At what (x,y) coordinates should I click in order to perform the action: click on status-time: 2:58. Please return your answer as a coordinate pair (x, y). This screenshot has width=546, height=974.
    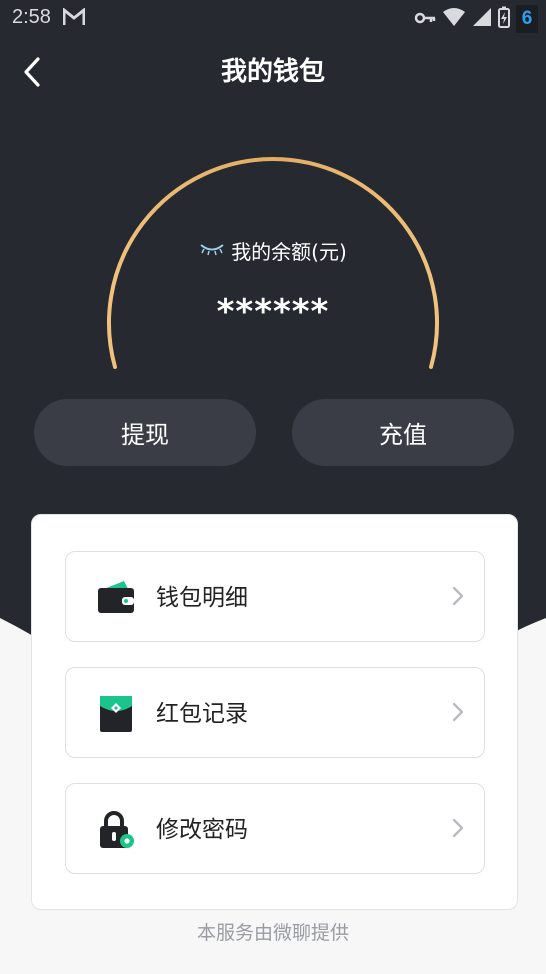
    Looking at the image, I should click on (31, 17).